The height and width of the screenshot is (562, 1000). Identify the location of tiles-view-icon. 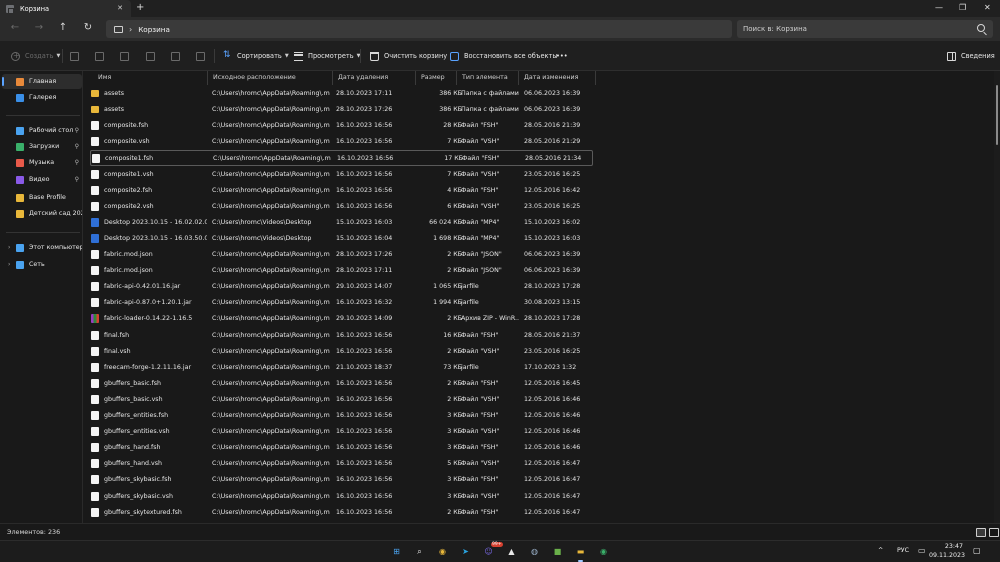
(994, 532).